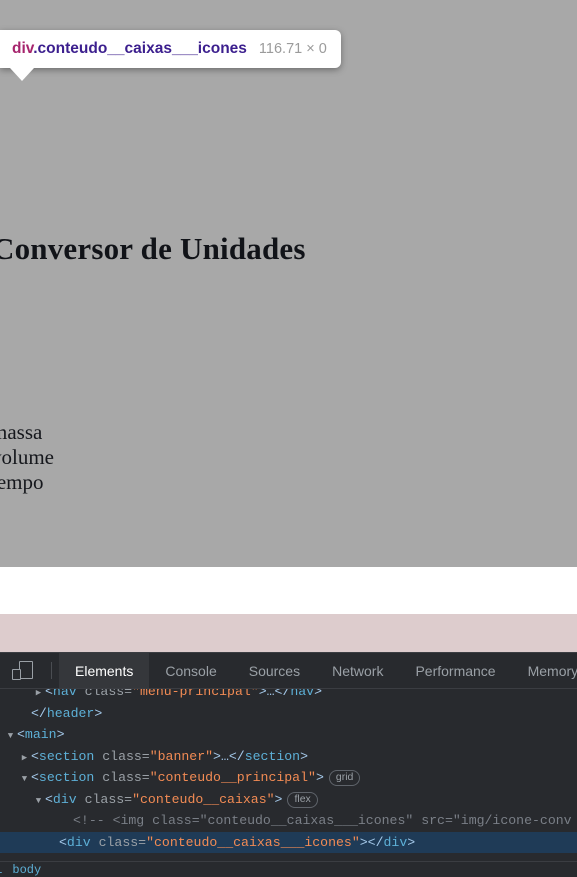 The height and width of the screenshot is (877, 577). What do you see at coordinates (181, 756) in the screenshot?
I see `dom-token-val: "banner"` at bounding box center [181, 756].